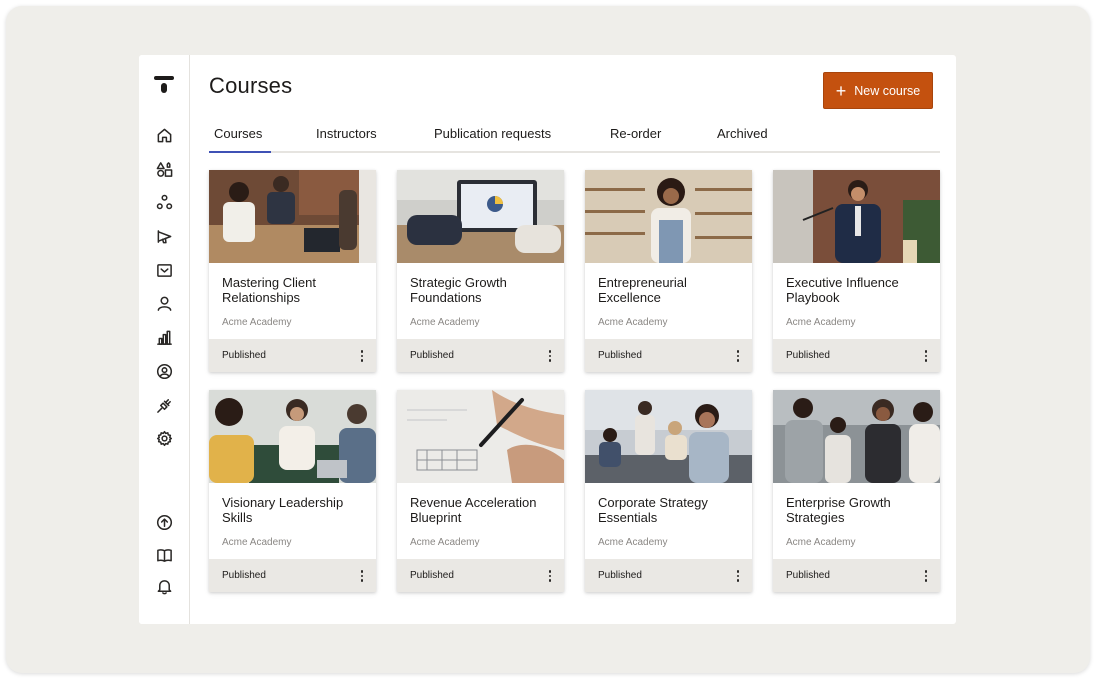 The height and width of the screenshot is (685, 1100). Describe the element at coordinates (482, 290) in the screenshot. I see `course-title: Strategic Growth Foundations` at that location.